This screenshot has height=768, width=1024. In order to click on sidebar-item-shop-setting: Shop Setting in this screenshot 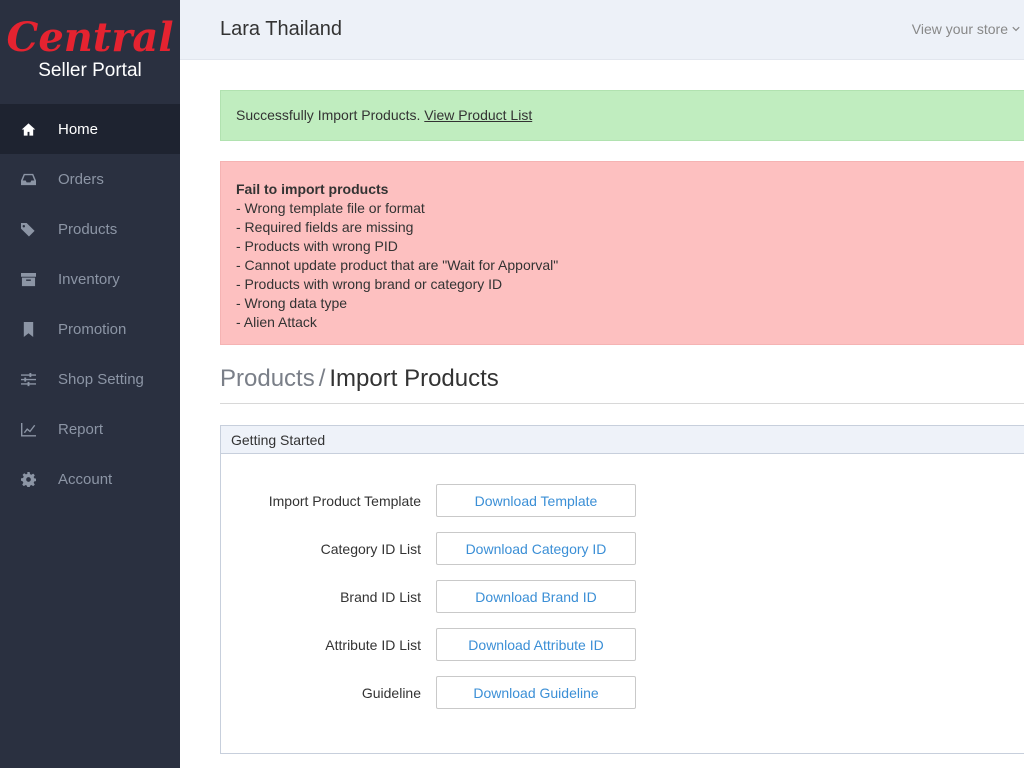, I will do `click(90, 379)`.